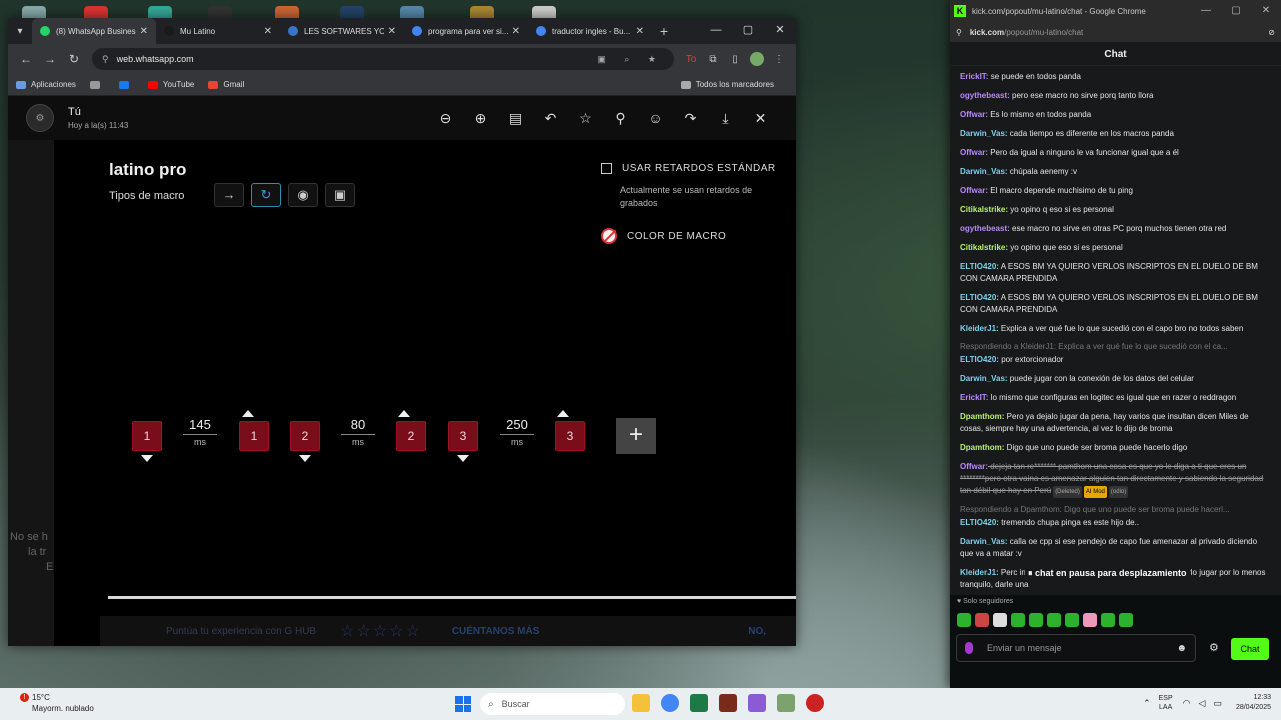 The width and height of the screenshot is (1281, 720). I want to click on battery-icon: ▭, so click(1217, 703).